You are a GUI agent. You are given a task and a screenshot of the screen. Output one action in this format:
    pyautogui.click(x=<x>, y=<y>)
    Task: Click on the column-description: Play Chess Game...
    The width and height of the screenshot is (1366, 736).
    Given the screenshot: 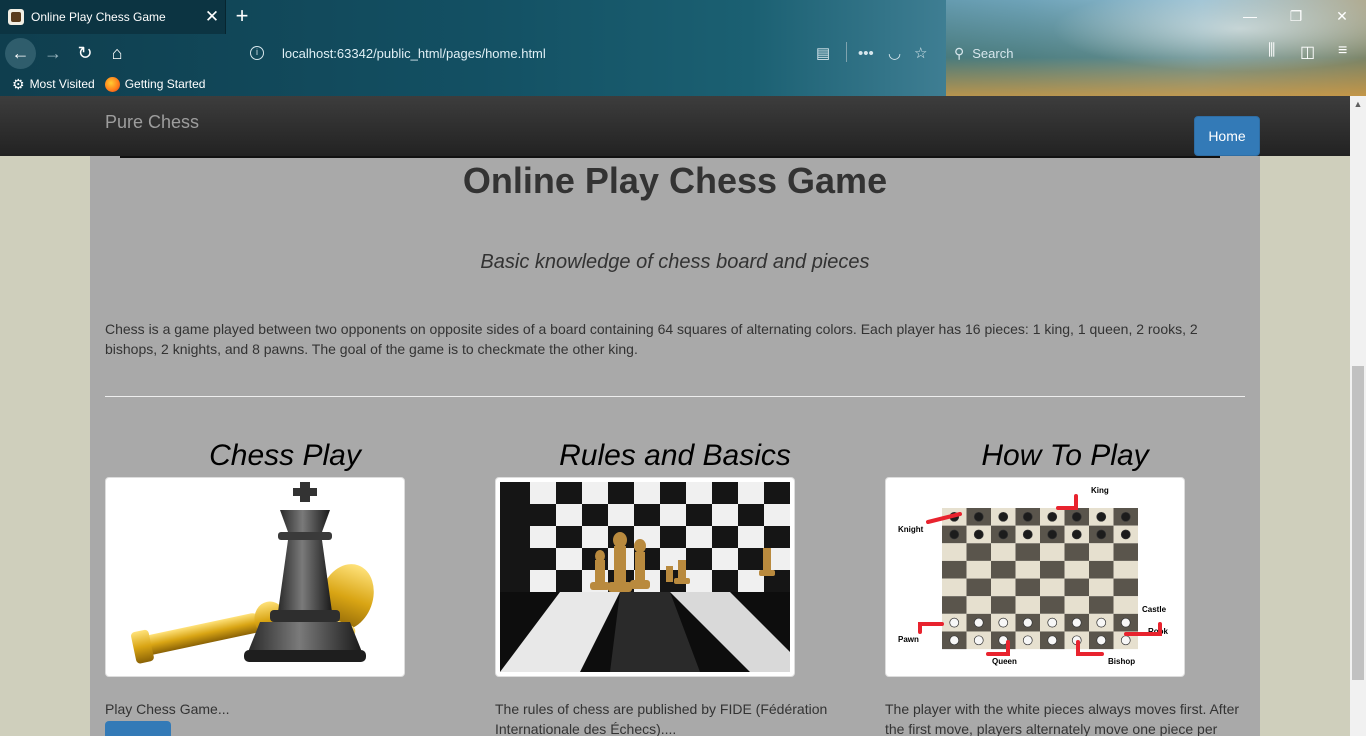 What is the action you would take?
    pyautogui.click(x=167, y=709)
    